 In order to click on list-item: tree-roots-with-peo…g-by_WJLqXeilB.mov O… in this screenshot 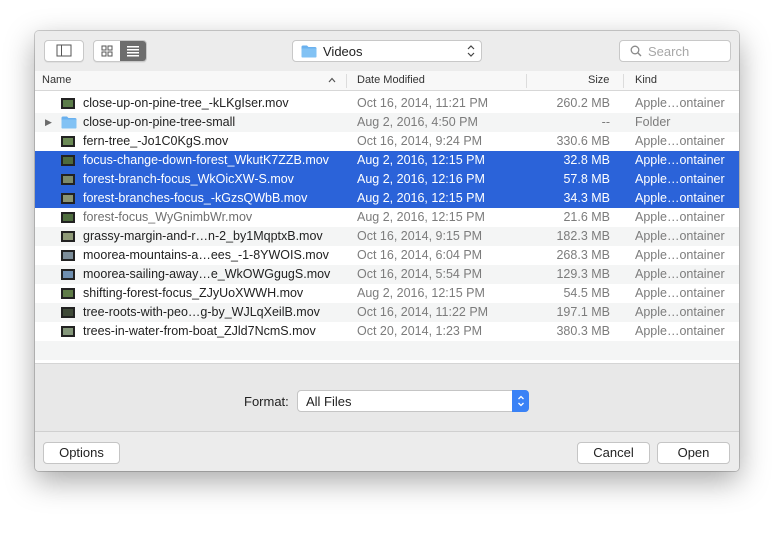, I will do `click(387, 312)`.